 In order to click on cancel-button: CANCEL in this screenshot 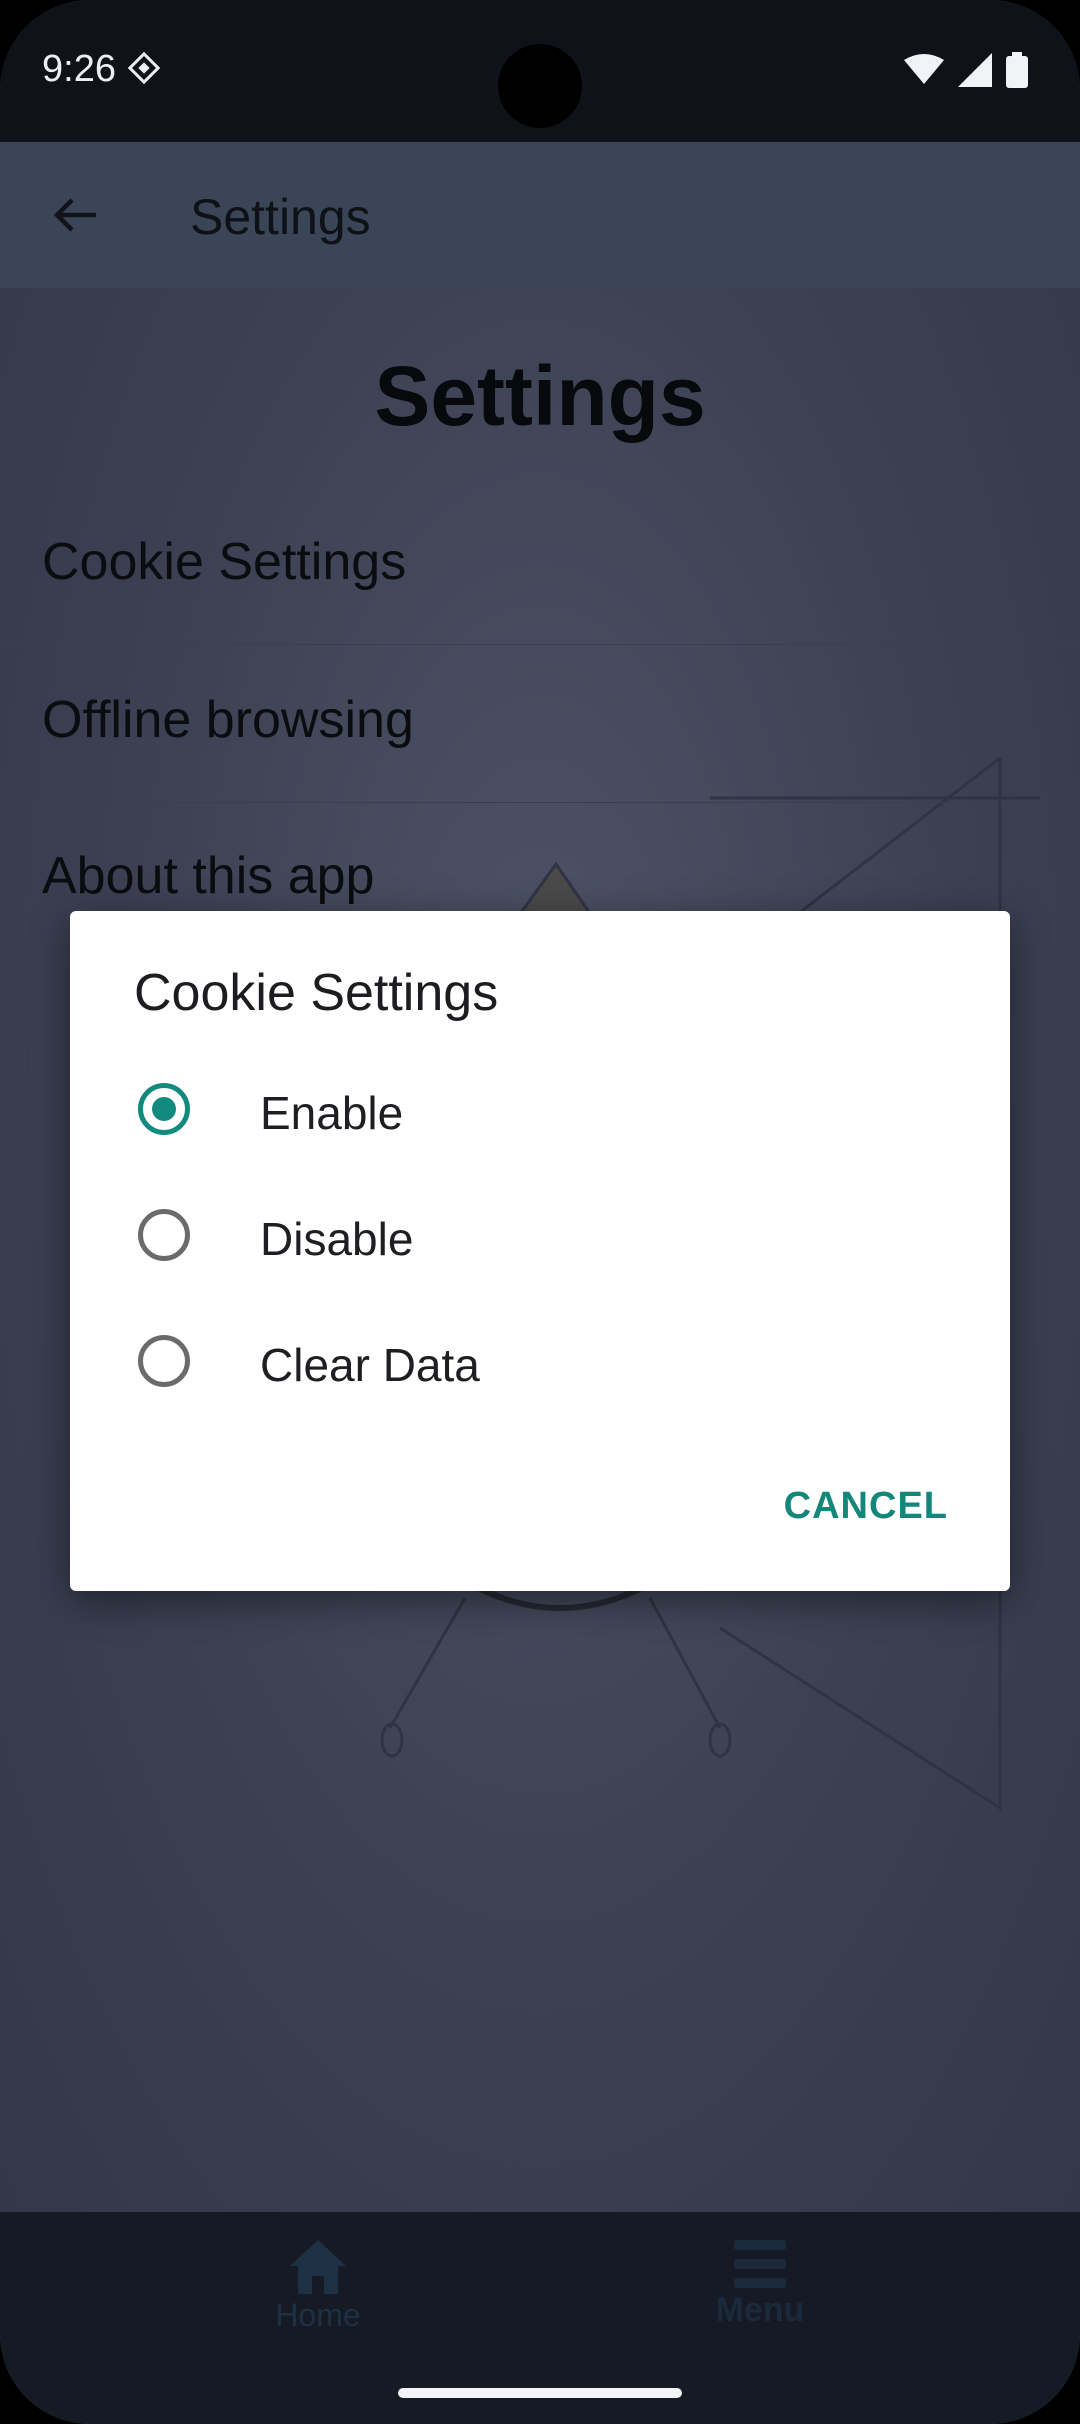, I will do `click(866, 1506)`.